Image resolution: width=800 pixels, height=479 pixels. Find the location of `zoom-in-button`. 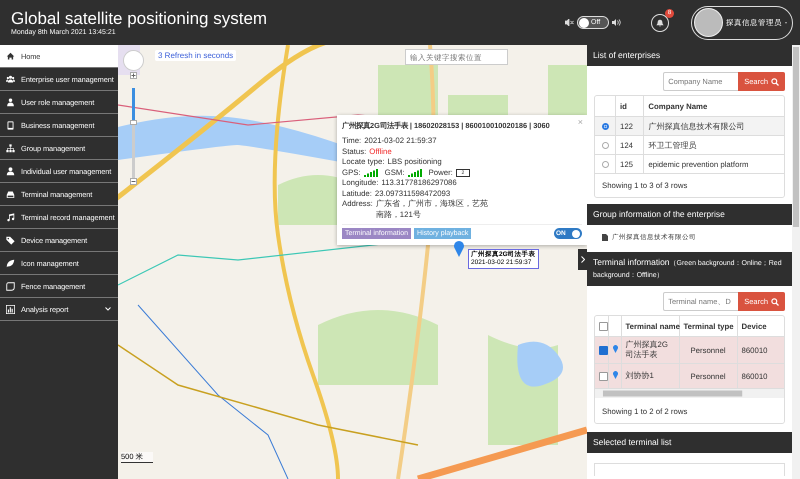

zoom-in-button is located at coordinates (133, 75).